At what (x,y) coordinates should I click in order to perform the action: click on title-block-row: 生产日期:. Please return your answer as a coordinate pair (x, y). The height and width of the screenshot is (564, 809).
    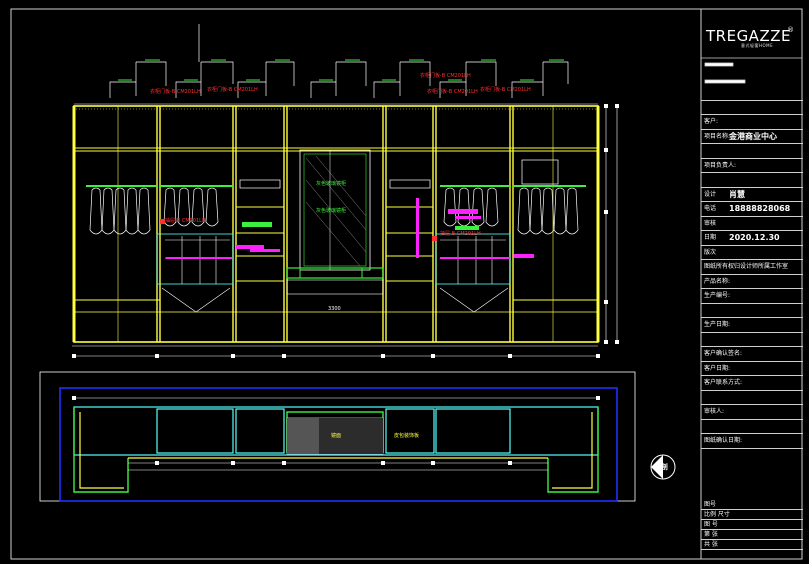
    Looking at the image, I should click on (752, 325).